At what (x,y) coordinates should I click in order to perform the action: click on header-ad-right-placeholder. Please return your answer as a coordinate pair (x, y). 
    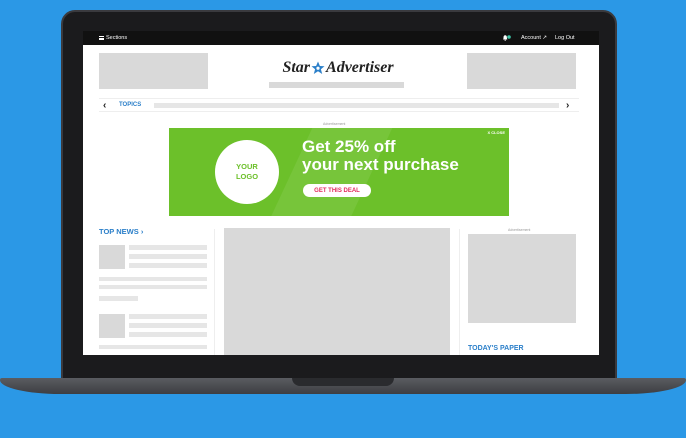
    Looking at the image, I should click on (521, 71).